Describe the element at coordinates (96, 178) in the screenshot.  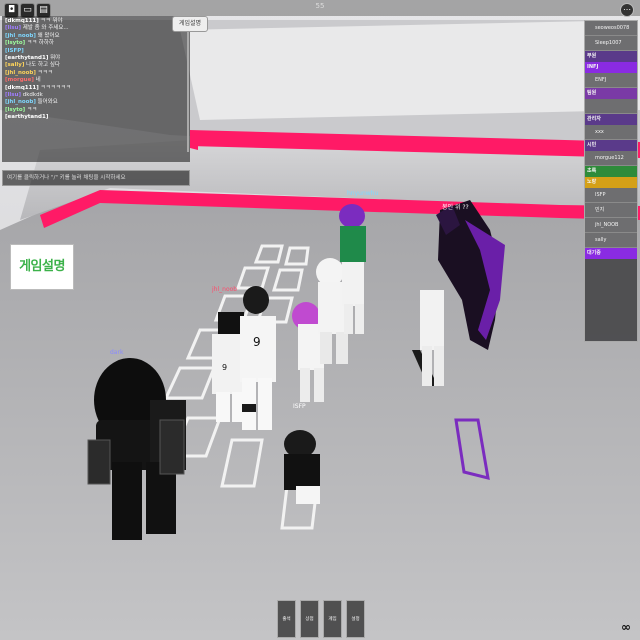
I see `chat-input-box: 여기를 클릭하거나 "/" 키를 눌러 채팅을 시작하세요` at that location.